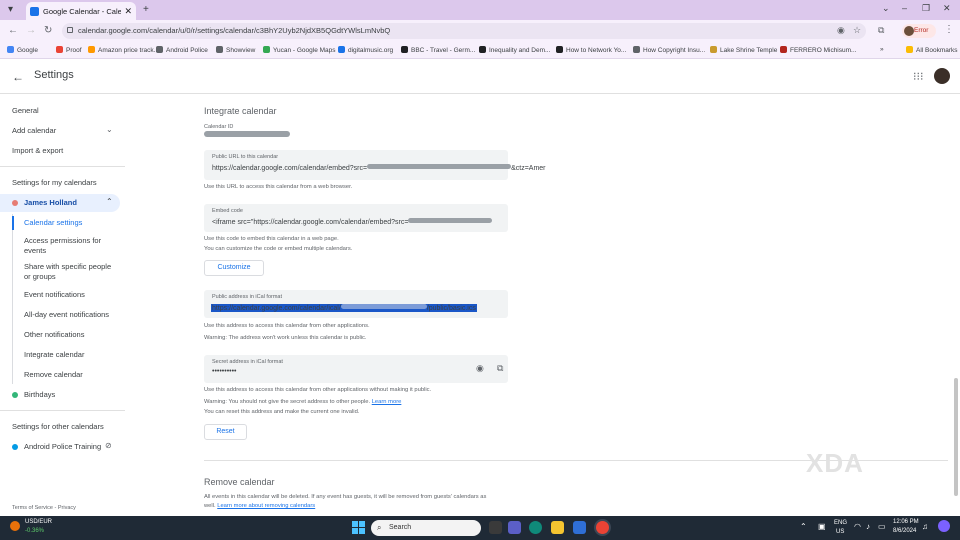 The width and height of the screenshot is (960, 540). What do you see at coordinates (146, 9) in the screenshot?
I see `new-tab-button: +` at bounding box center [146, 9].